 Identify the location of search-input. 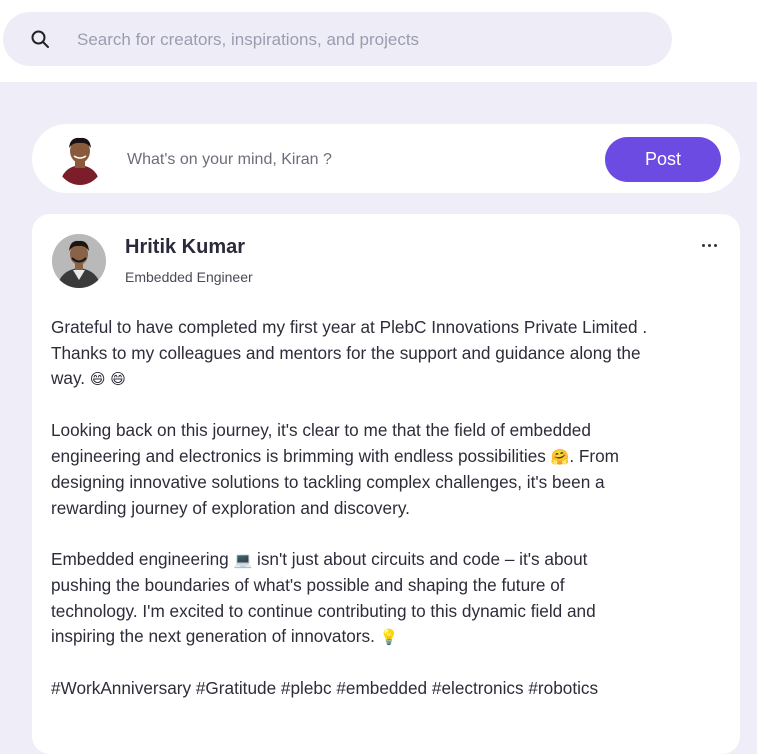
(357, 40).